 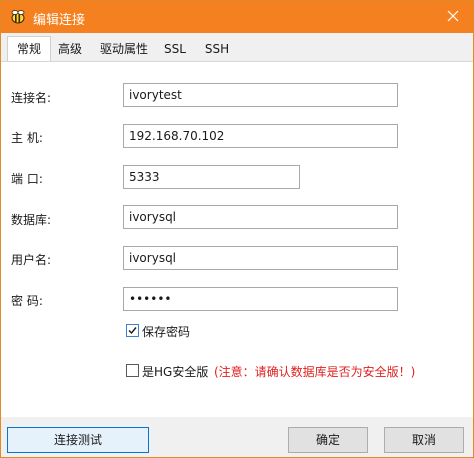 I want to click on save-password-checkbox, so click(x=132, y=330).